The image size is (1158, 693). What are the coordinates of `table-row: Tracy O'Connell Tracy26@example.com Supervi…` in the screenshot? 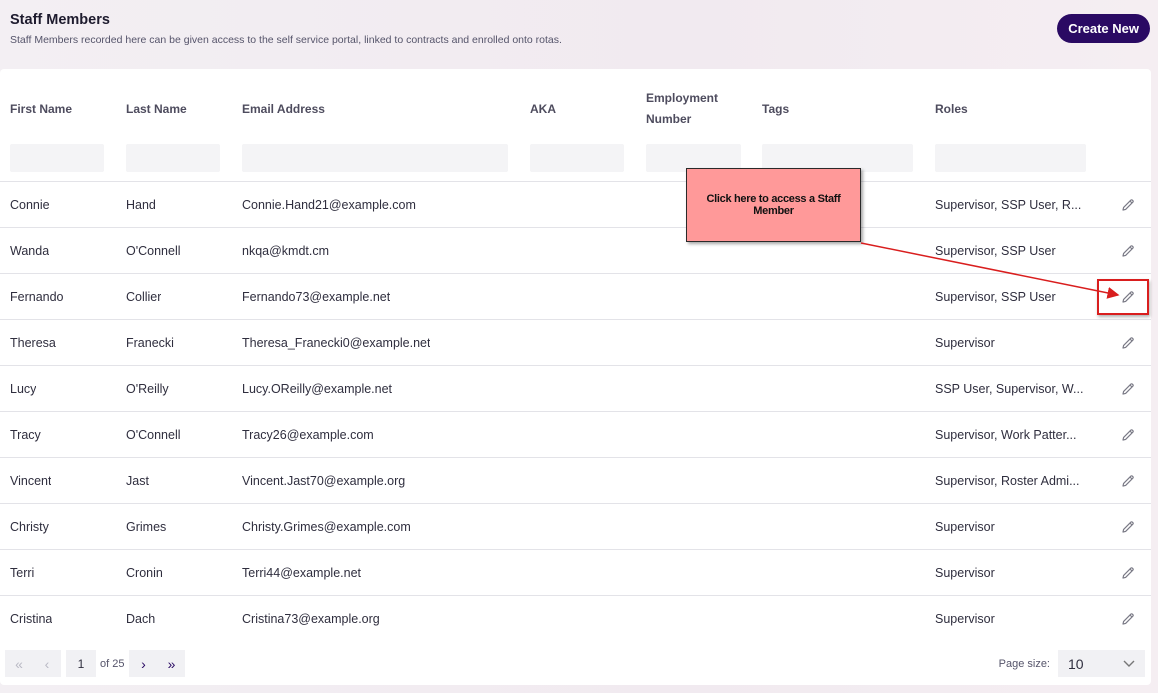 It's located at (575, 434).